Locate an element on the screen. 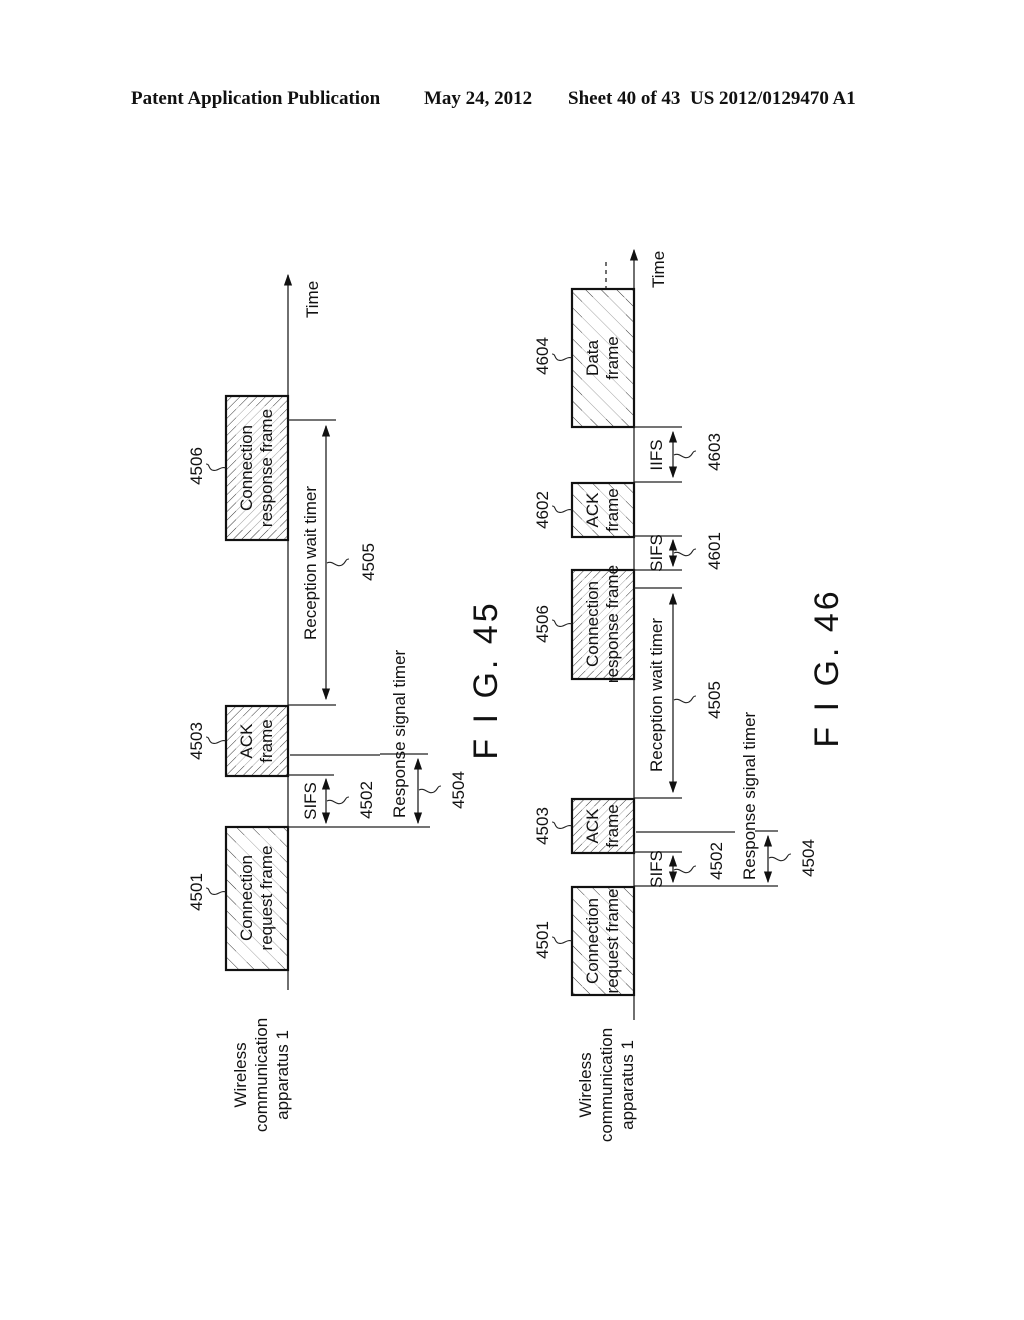 The image size is (1024, 1320). sifs-interval-2: SIFS 4601 is located at coordinates (679, 552).